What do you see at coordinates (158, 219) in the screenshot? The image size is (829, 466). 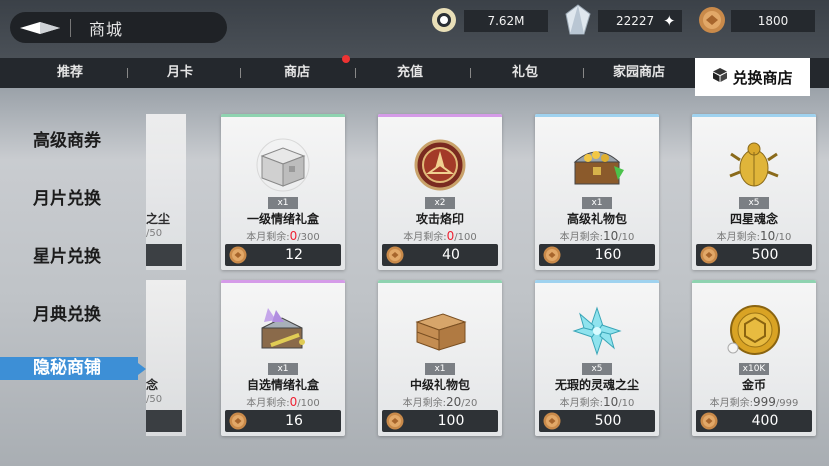 I see `partial-card-name: 之尘` at bounding box center [158, 219].